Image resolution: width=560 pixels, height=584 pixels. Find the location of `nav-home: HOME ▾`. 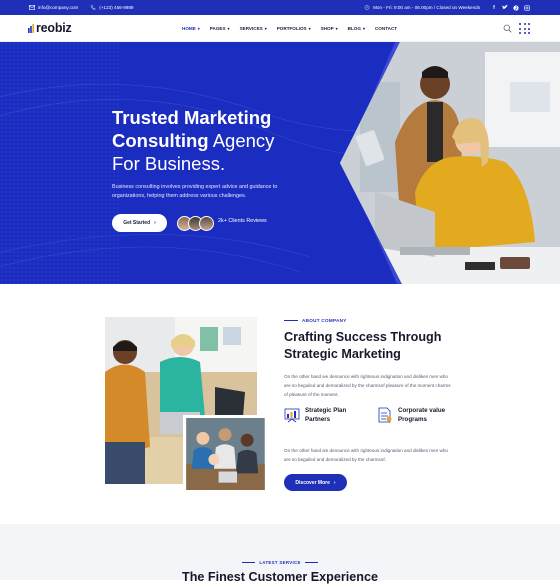

nav-home: HOME ▾ is located at coordinates (191, 28).